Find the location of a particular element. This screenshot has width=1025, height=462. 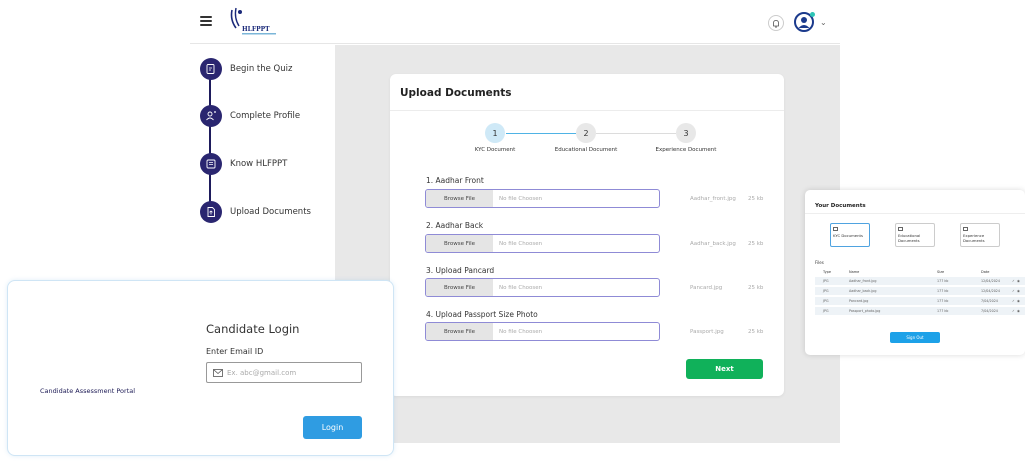

sidebar-item-complete-profile: Complete Profile is located at coordinates (250, 116).